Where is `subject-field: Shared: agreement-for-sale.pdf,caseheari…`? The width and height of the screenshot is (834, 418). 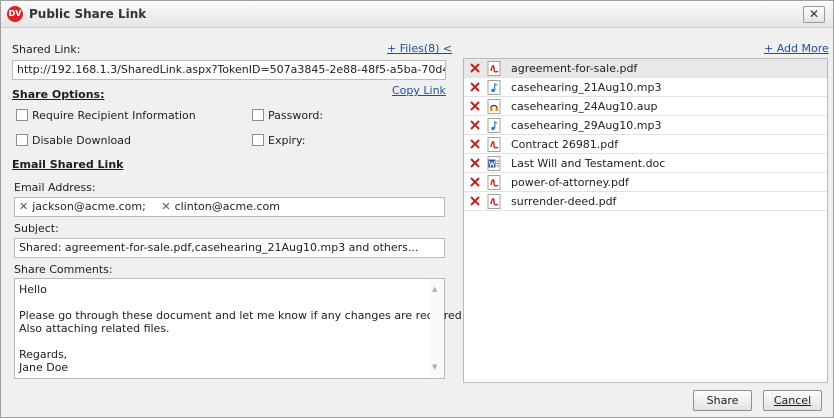 subject-field: Shared: agreement-for-sale.pdf,caseheari… is located at coordinates (229, 248).